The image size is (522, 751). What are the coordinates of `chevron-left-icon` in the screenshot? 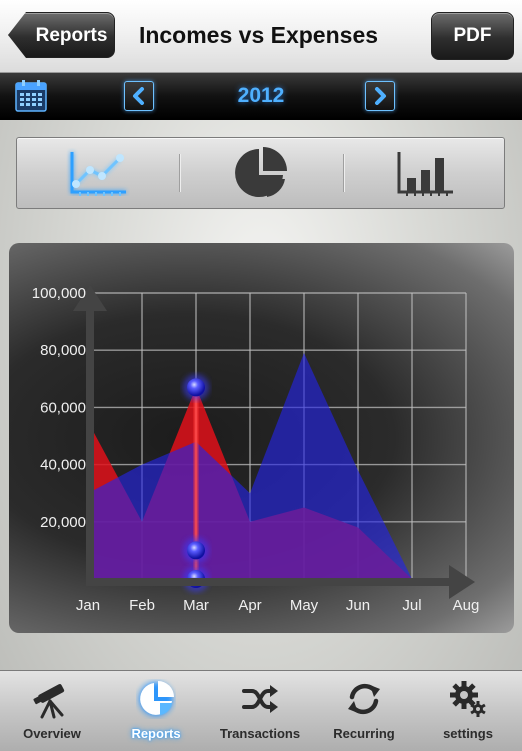 It's located at (138, 96).